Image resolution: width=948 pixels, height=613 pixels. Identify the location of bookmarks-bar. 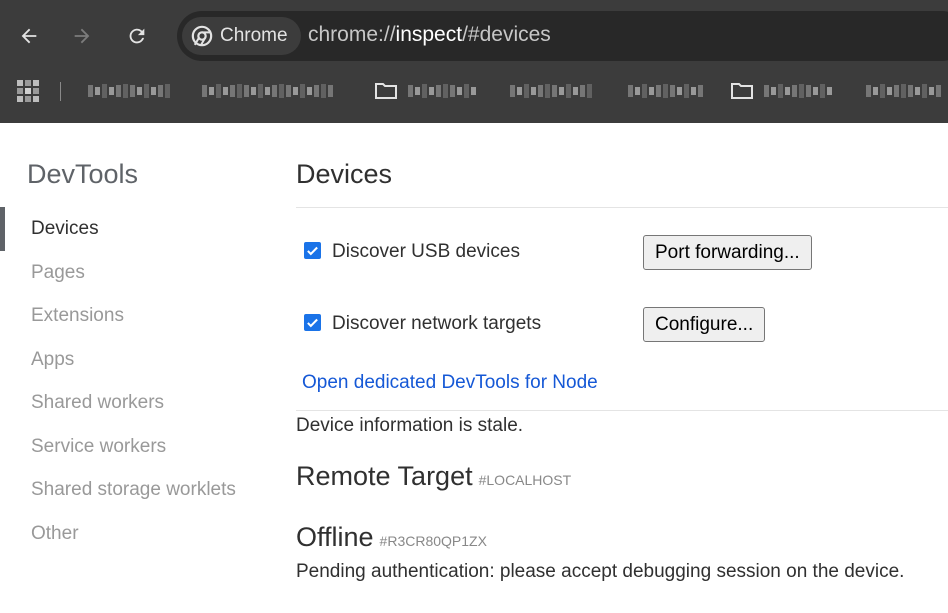
(474, 96).